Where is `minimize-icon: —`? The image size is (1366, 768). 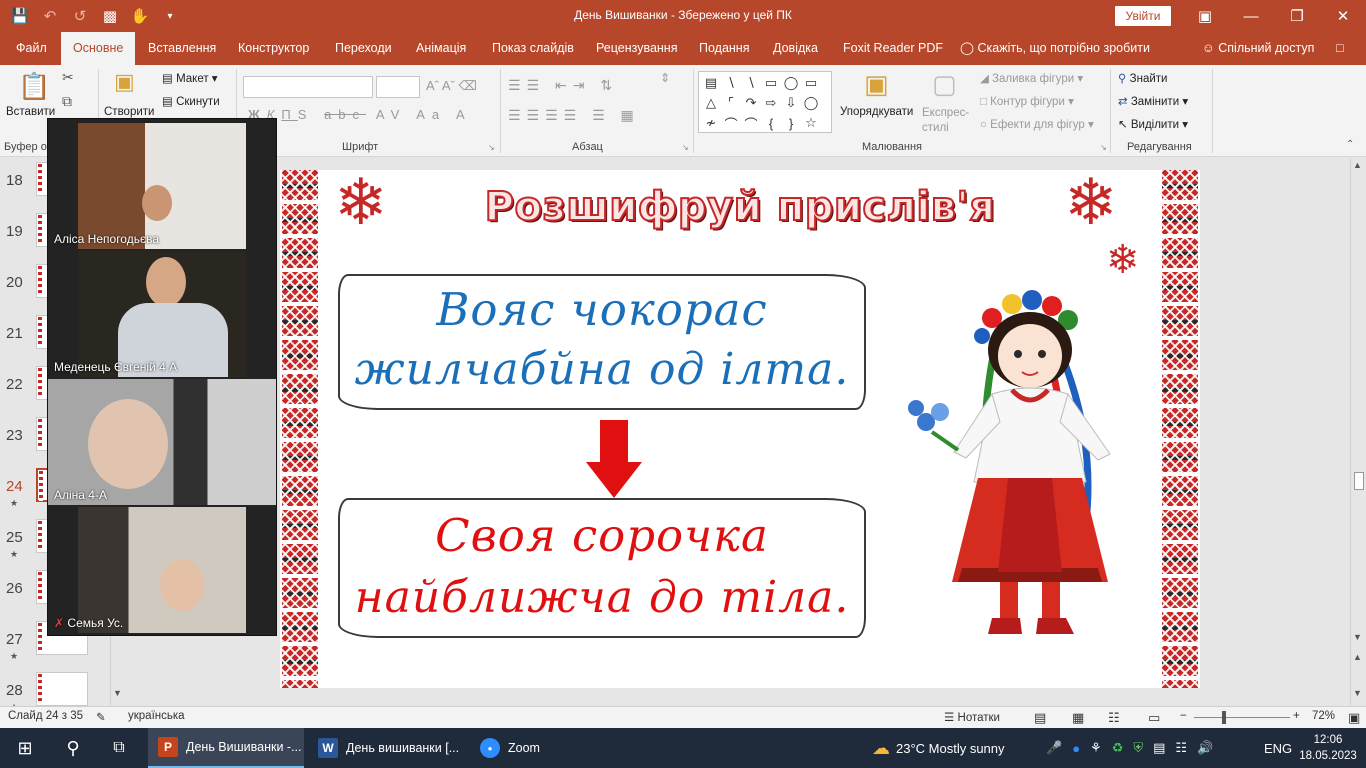 minimize-icon: — is located at coordinates (1251, 16).